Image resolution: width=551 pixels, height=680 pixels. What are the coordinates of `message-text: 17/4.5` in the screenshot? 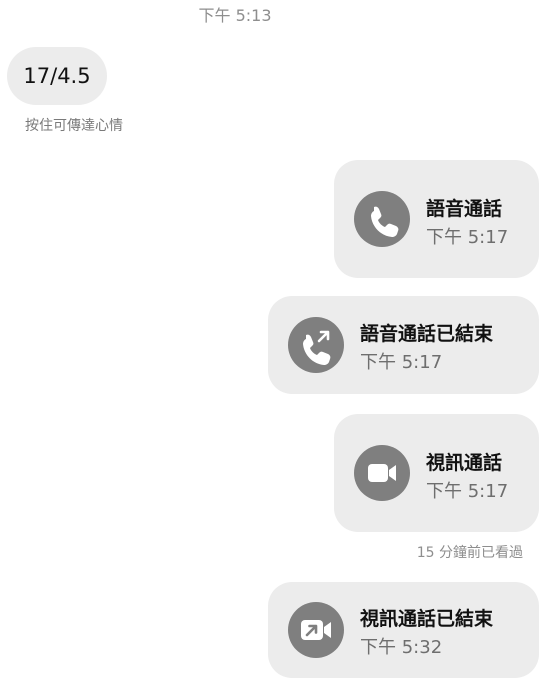 It's located at (57, 76).